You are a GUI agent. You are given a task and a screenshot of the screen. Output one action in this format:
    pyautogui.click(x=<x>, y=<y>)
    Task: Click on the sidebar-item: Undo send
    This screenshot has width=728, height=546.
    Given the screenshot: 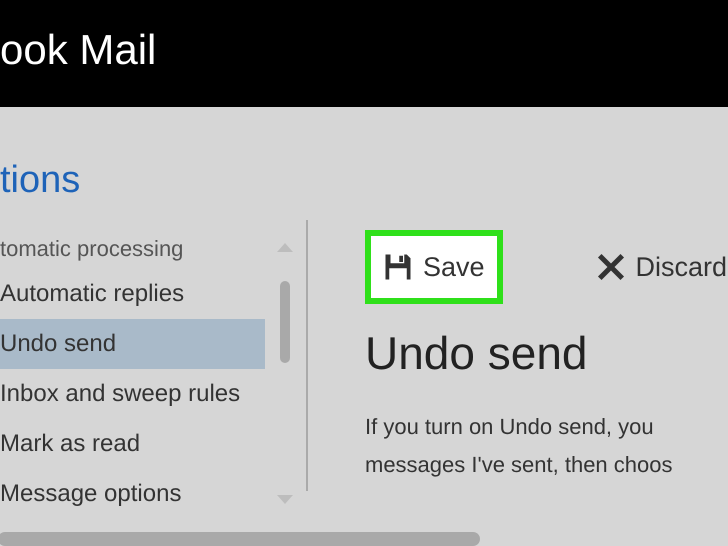 What is the action you would take?
    pyautogui.click(x=132, y=344)
    